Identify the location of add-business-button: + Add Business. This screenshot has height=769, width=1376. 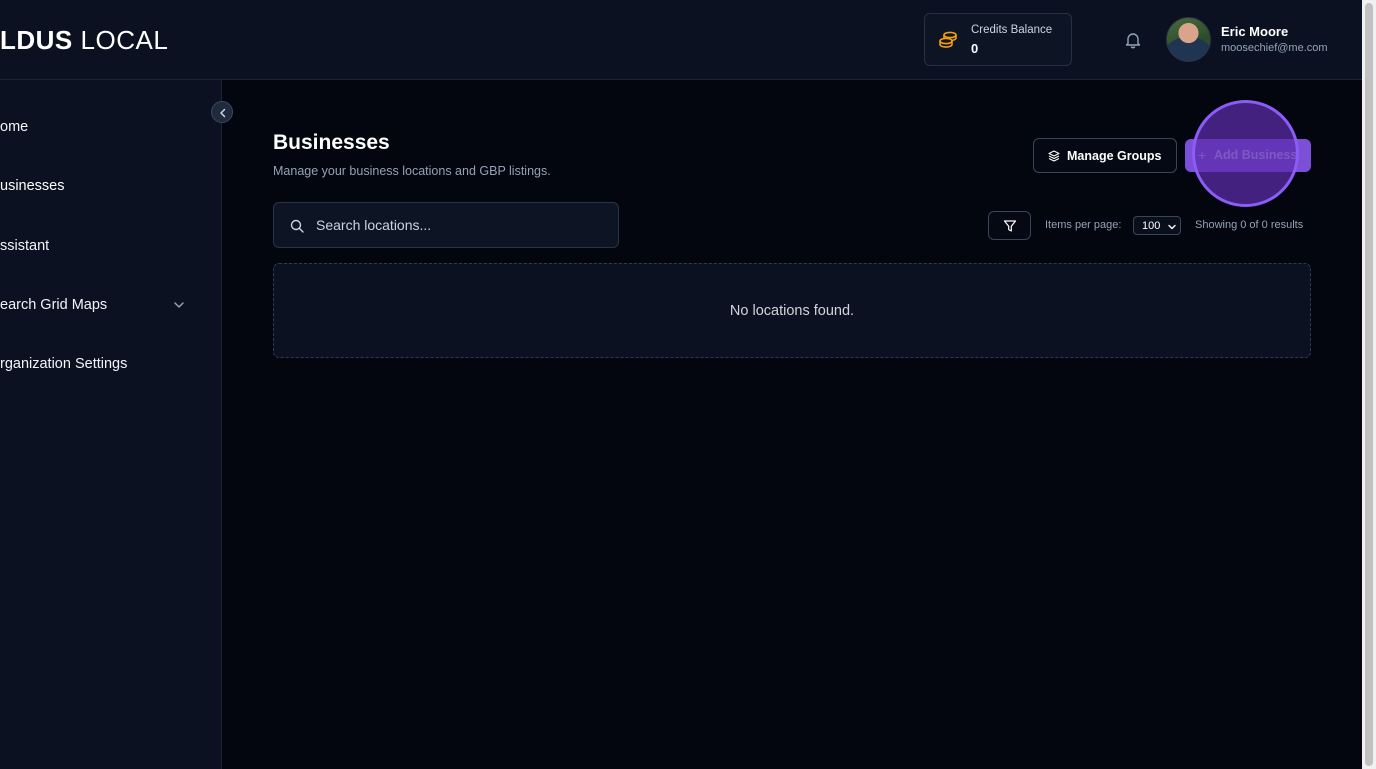
(1248, 155).